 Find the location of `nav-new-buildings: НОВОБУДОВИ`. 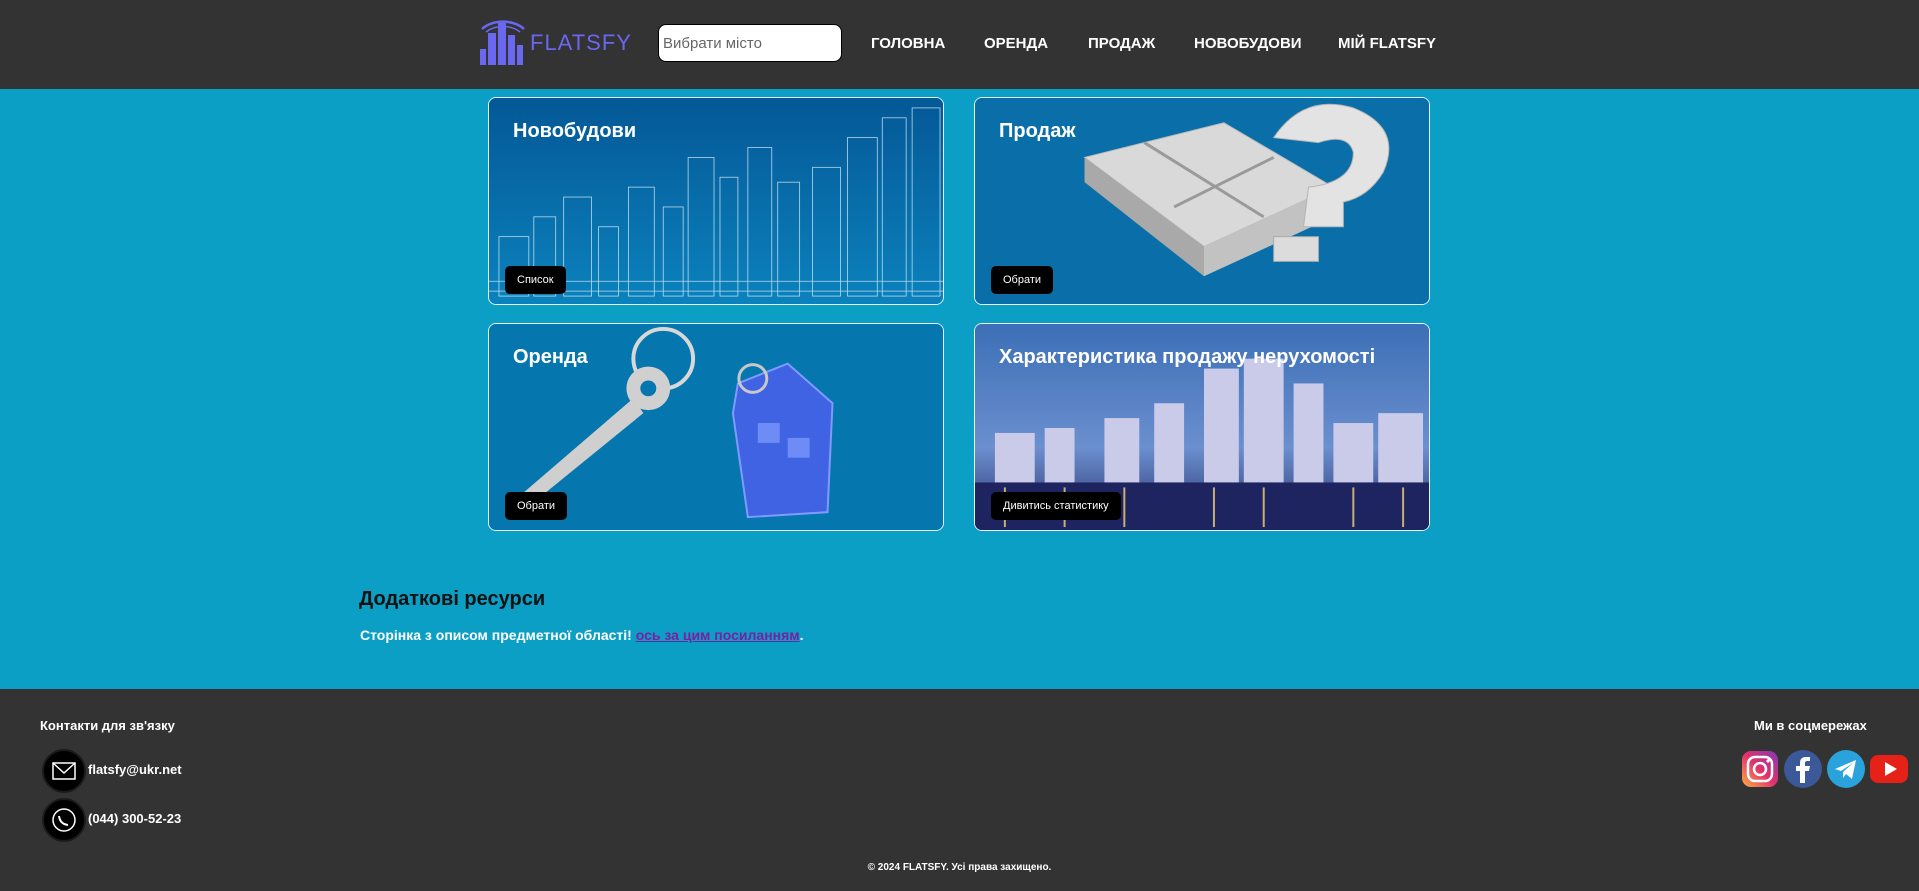

nav-new-buildings: НОВОБУДОВИ is located at coordinates (1248, 43).